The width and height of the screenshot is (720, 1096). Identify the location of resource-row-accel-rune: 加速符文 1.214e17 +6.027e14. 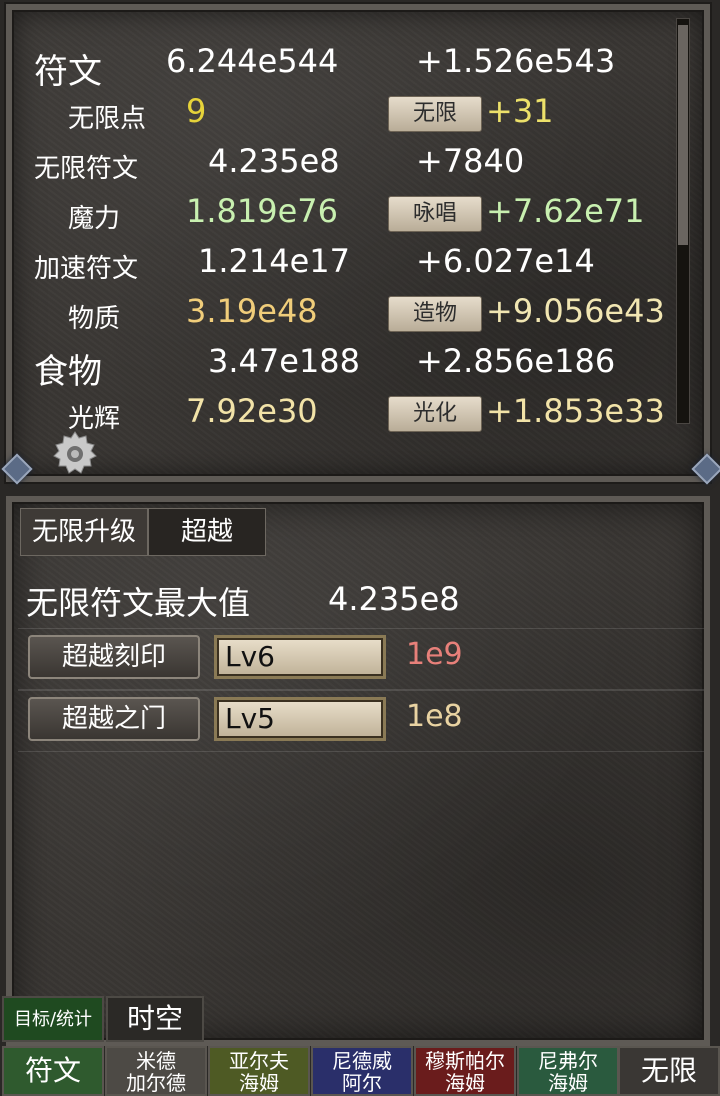
(352, 262).